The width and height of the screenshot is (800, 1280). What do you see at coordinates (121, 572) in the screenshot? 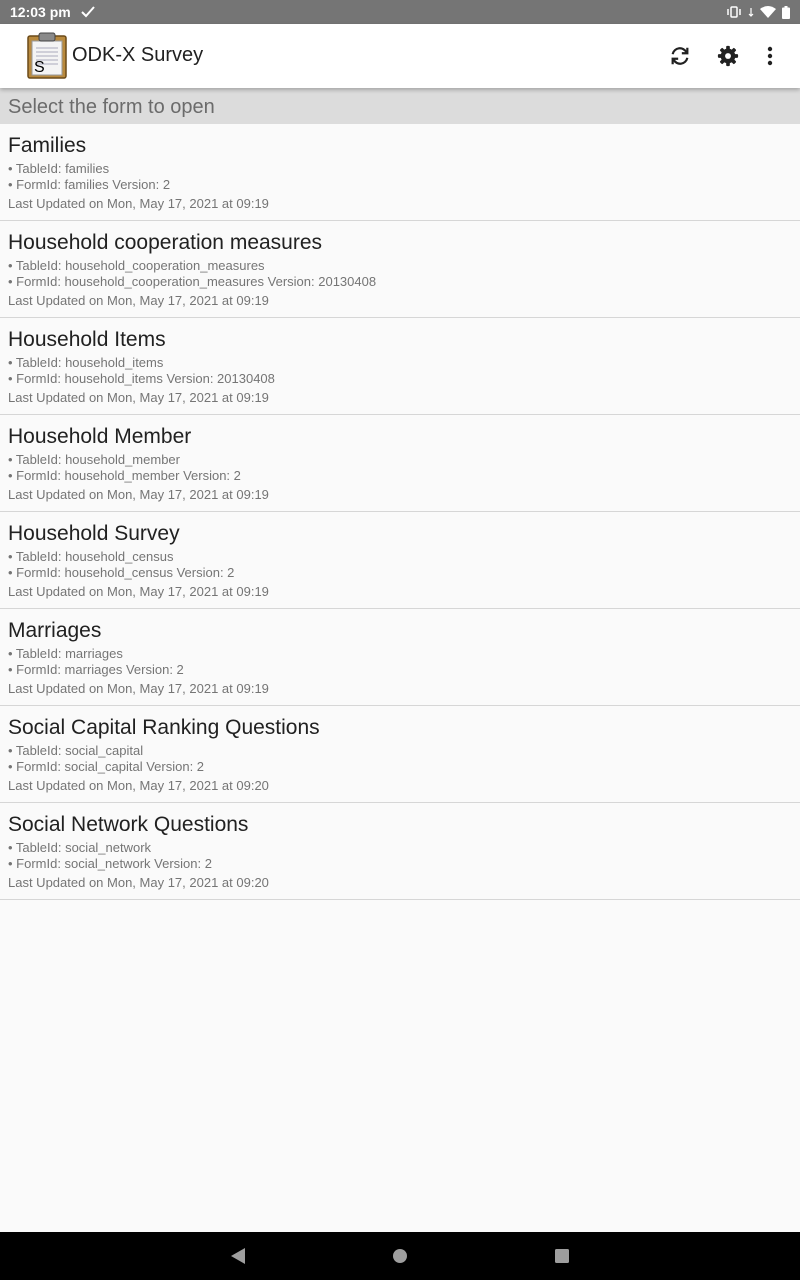
I see `form-form-id: • FormId: household_census Version: 2` at bounding box center [121, 572].